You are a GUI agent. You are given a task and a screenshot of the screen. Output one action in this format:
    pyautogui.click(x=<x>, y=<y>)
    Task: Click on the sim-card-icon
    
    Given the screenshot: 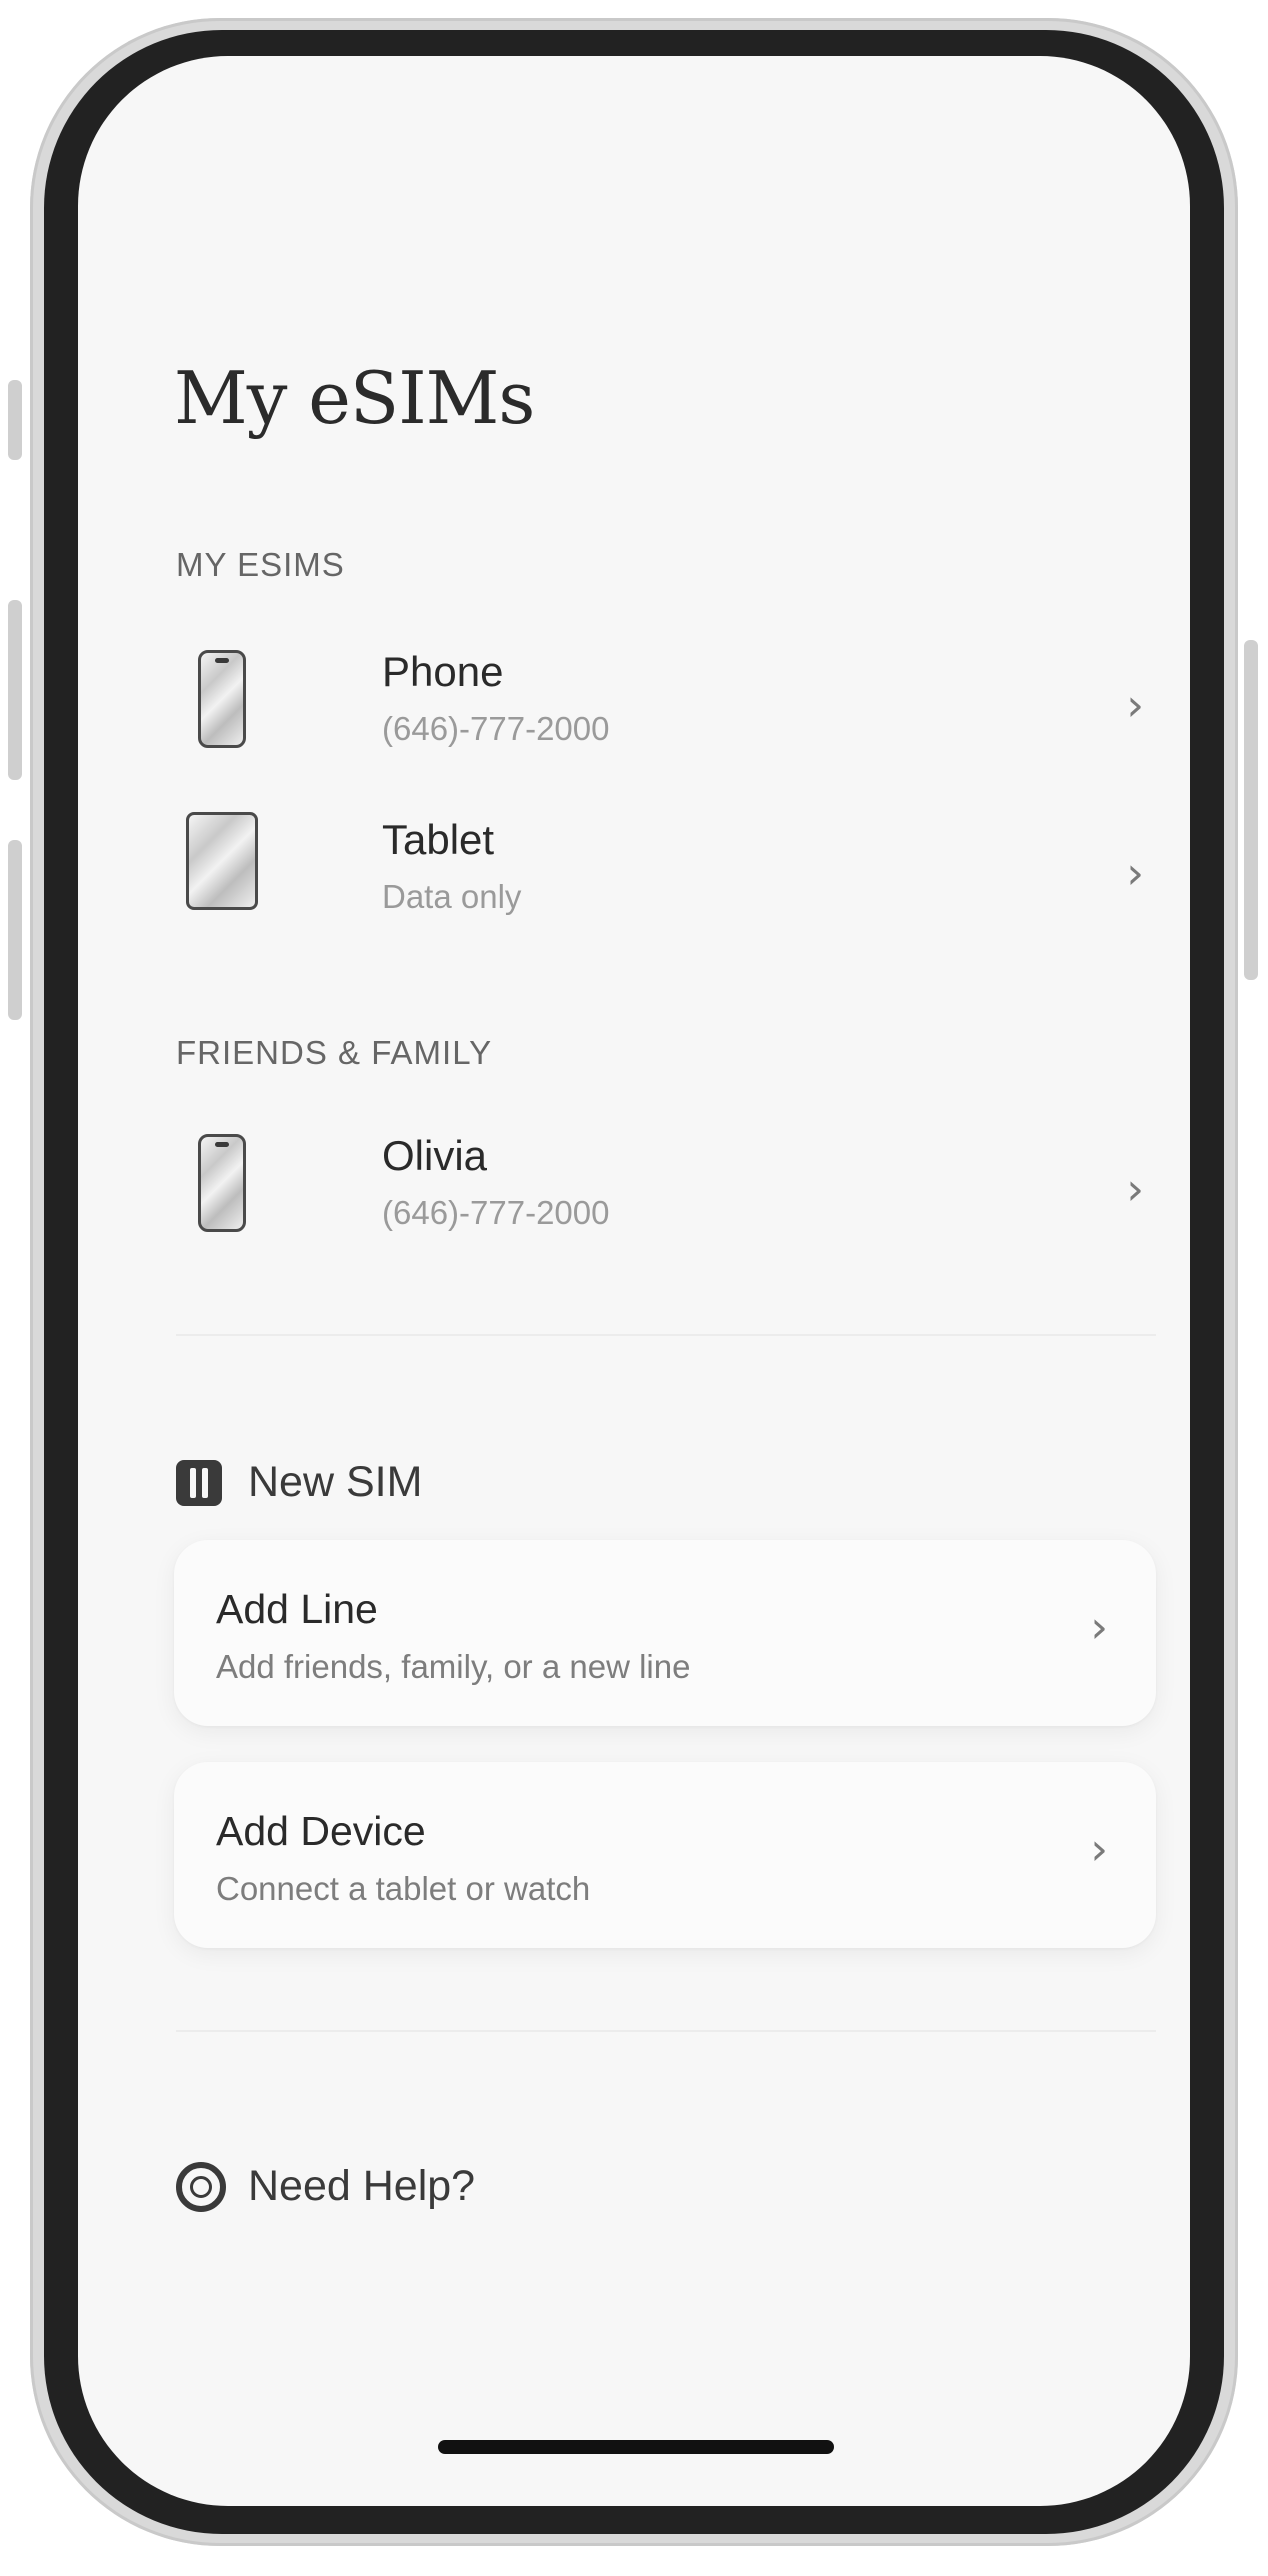 What is the action you would take?
    pyautogui.click(x=199, y=1483)
    